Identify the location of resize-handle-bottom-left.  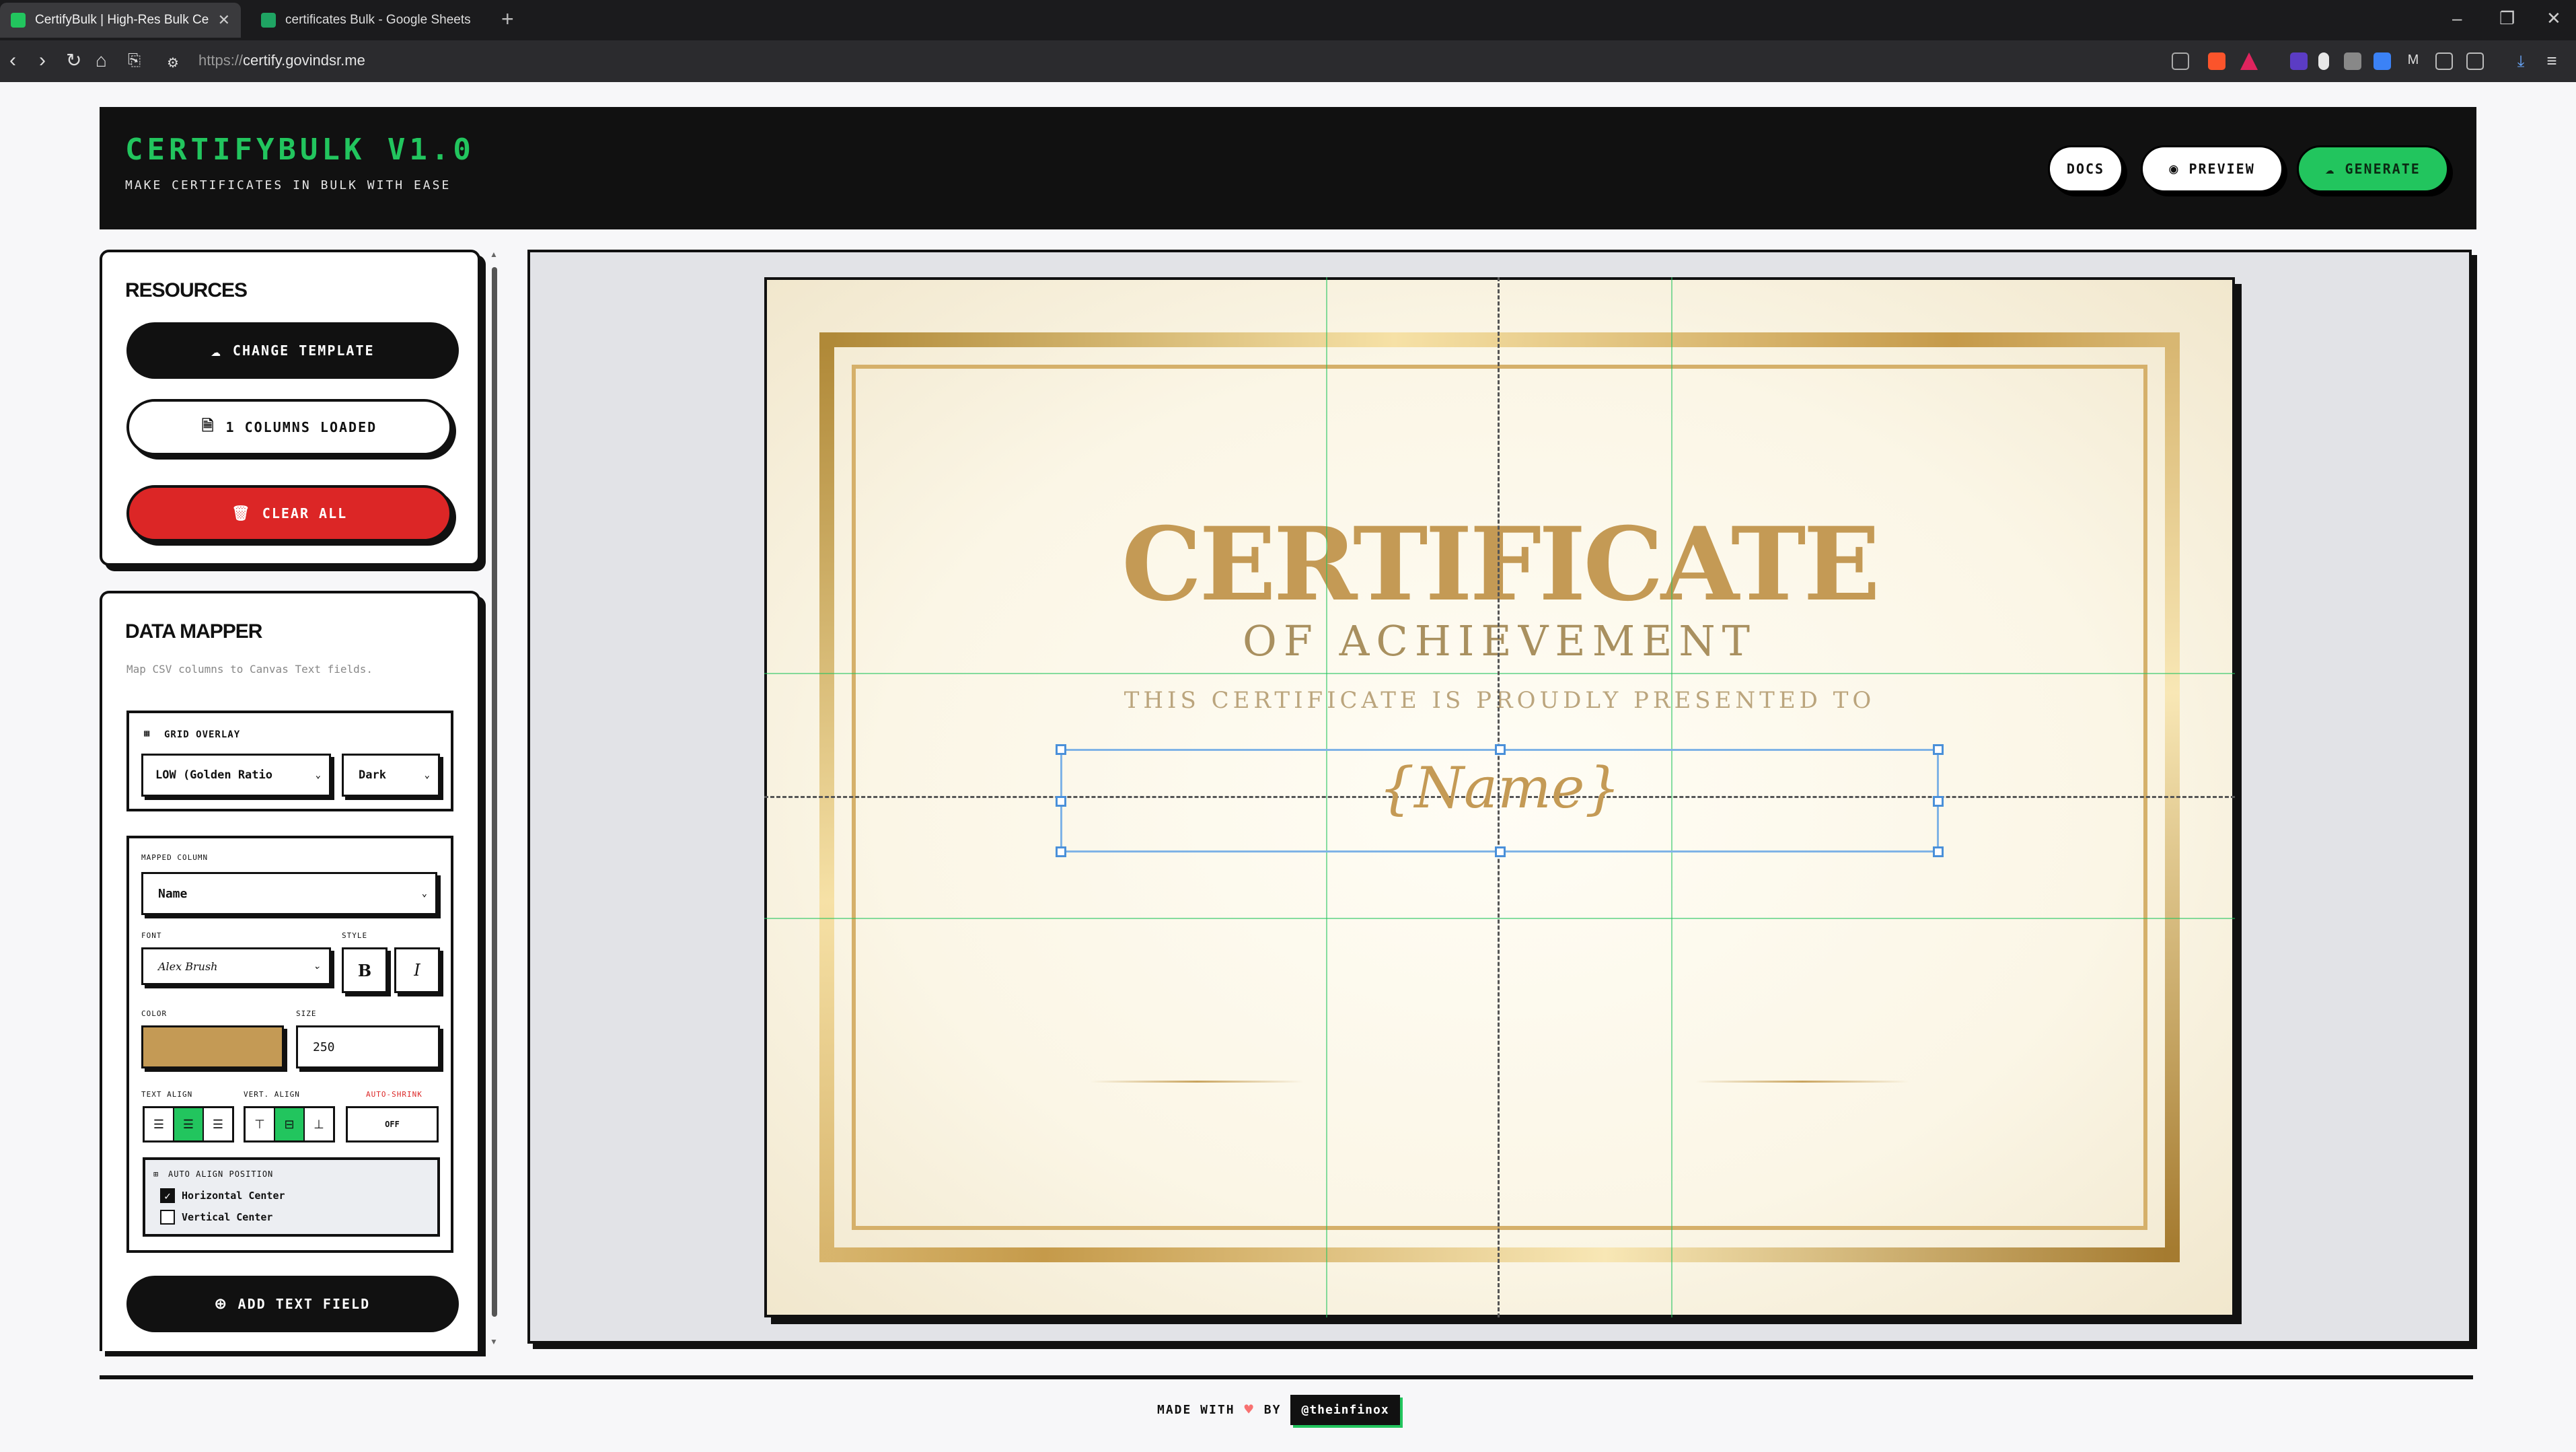
(1061, 851).